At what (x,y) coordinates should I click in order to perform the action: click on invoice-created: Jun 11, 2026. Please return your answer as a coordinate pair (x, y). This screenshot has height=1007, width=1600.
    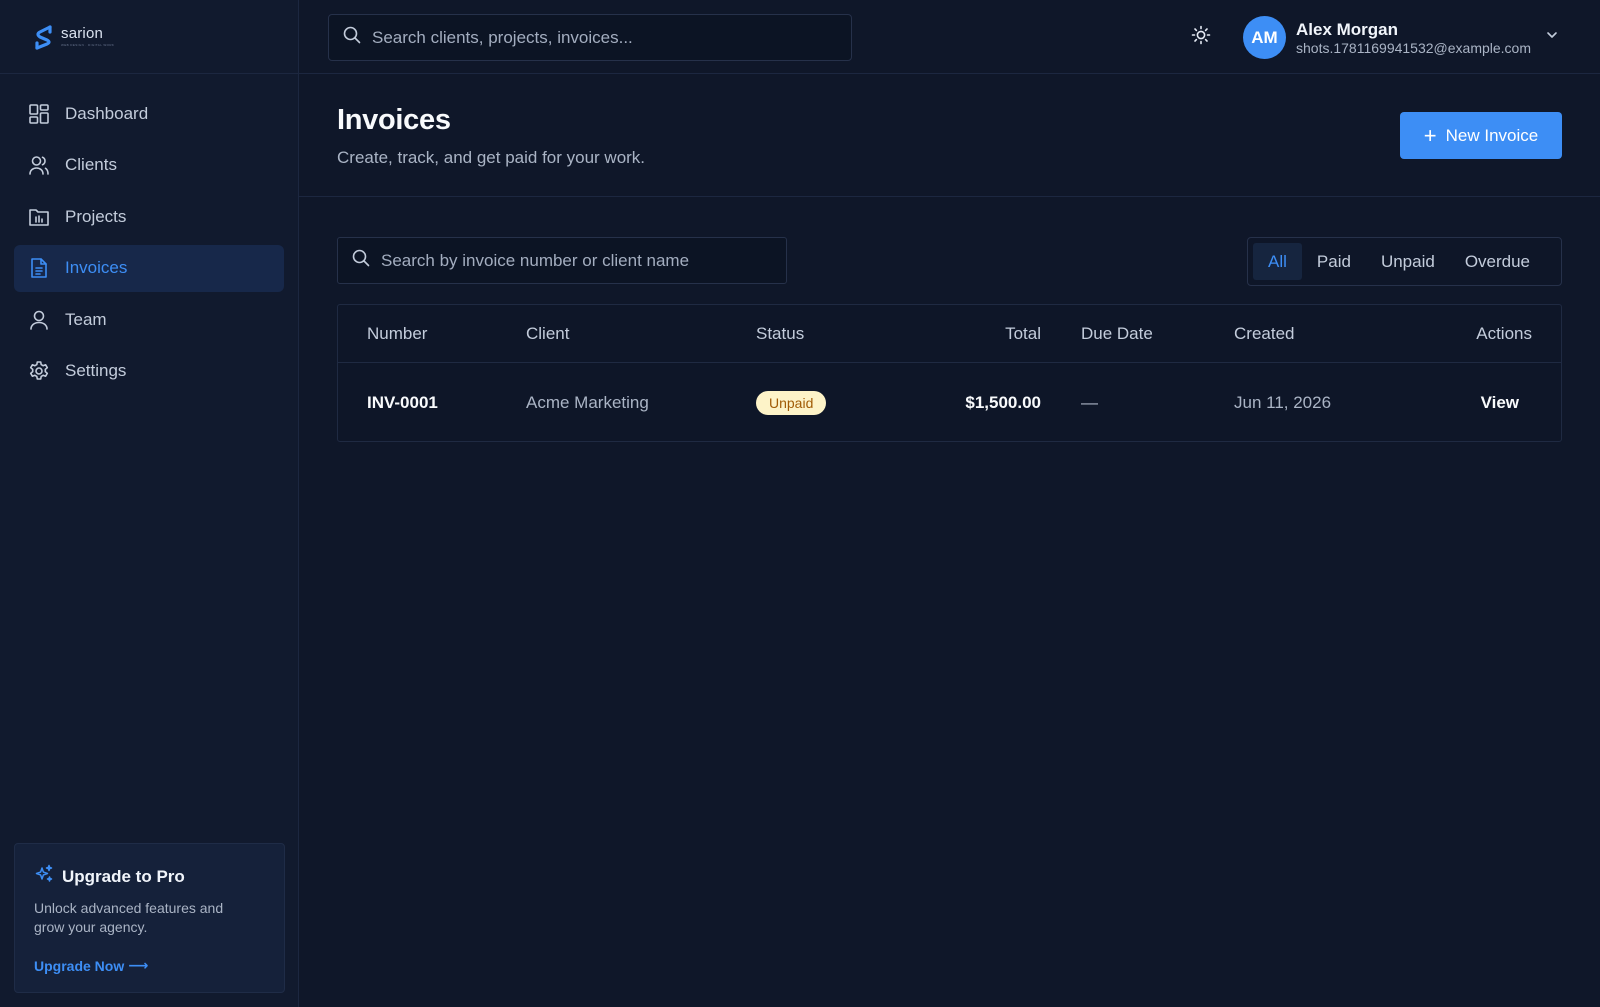
    Looking at the image, I should click on (1283, 402).